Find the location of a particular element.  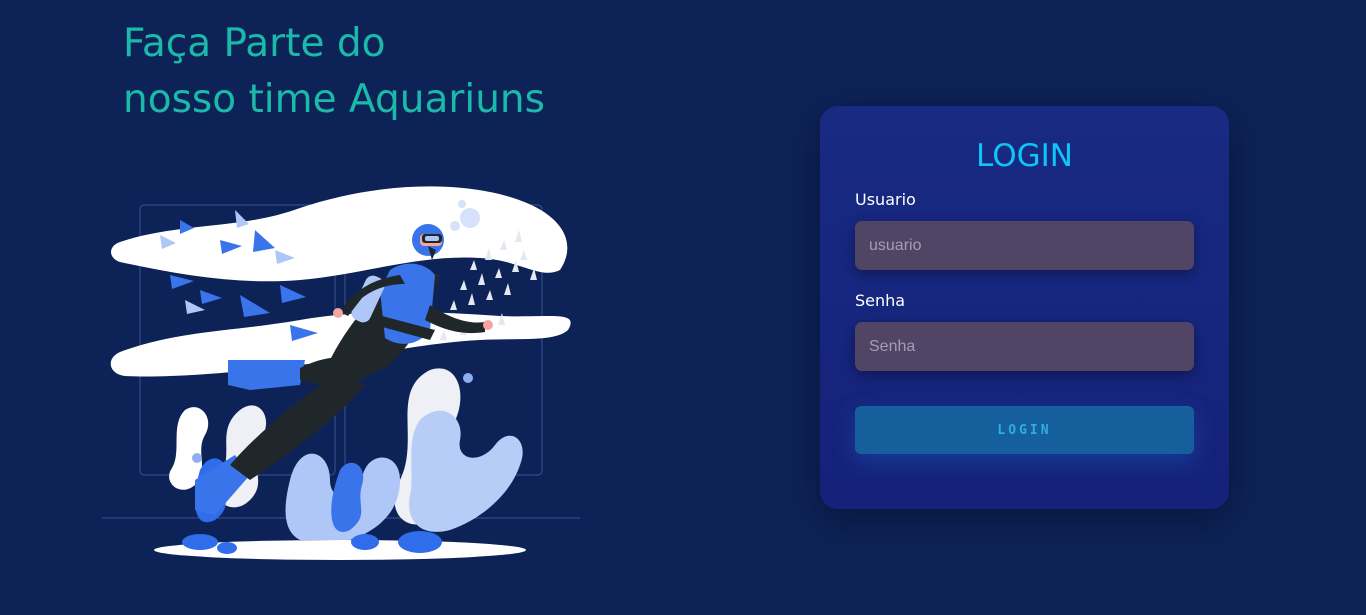

username-input is located at coordinates (1024, 245).